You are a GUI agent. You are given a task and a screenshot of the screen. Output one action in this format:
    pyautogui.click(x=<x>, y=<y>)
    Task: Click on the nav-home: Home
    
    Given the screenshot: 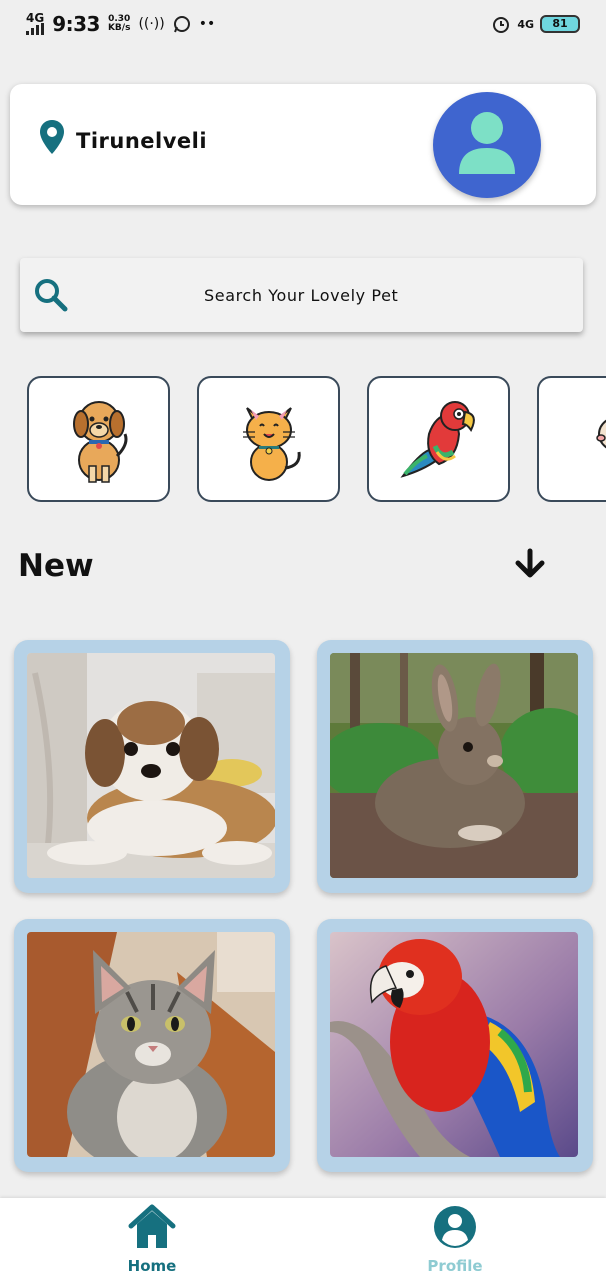 What is the action you would take?
    pyautogui.click(x=152, y=1239)
    